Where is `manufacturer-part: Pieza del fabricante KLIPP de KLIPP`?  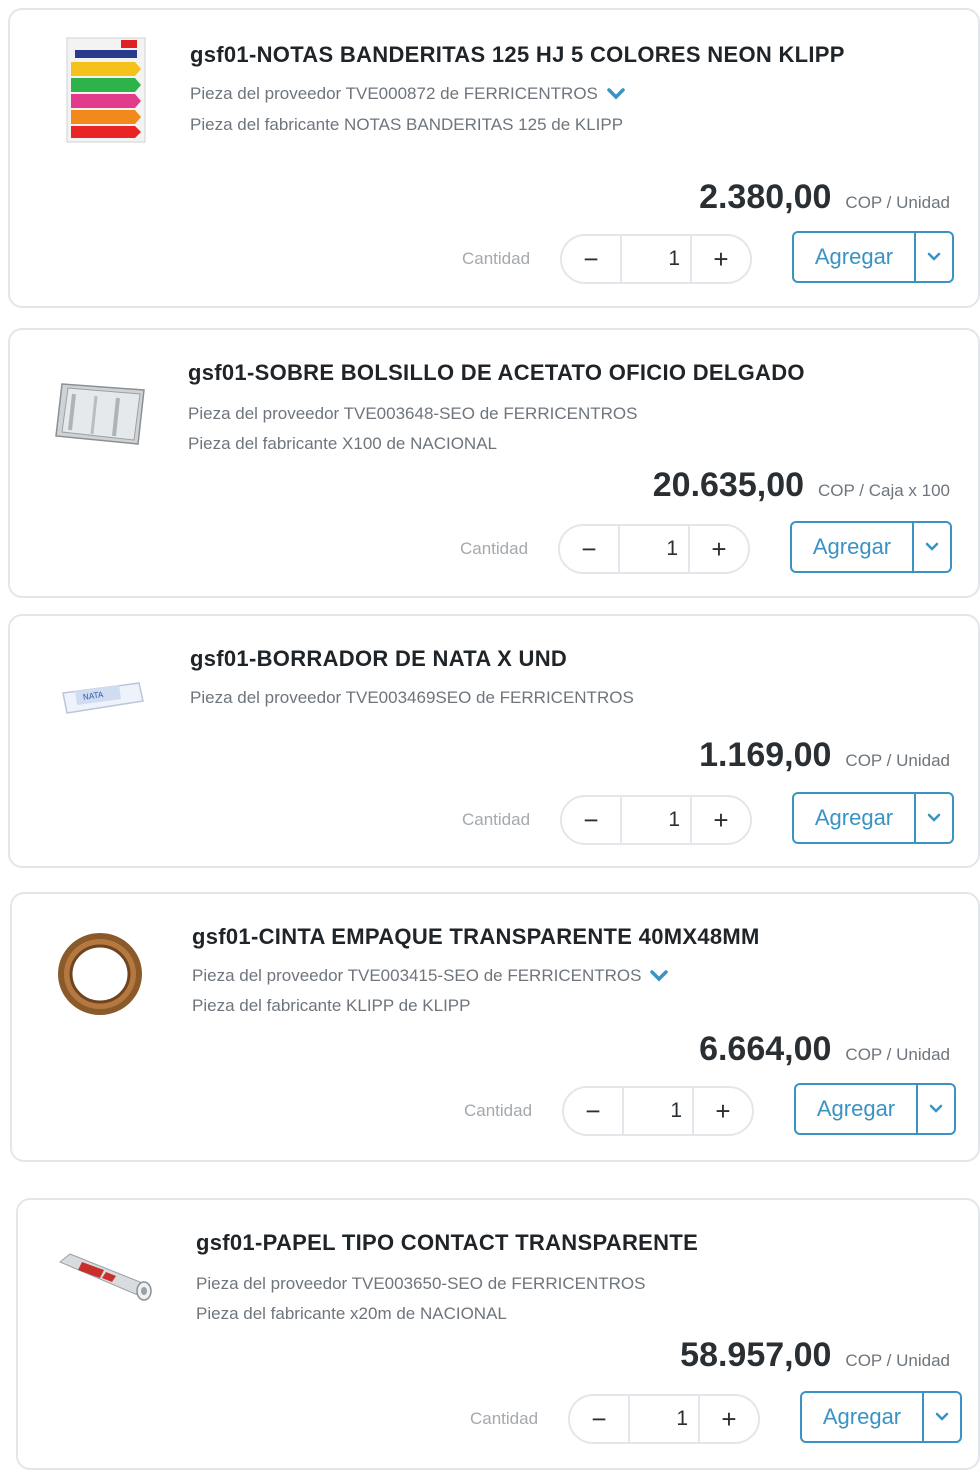 manufacturer-part: Pieza del fabricante KLIPP de KLIPP is located at coordinates (331, 1005).